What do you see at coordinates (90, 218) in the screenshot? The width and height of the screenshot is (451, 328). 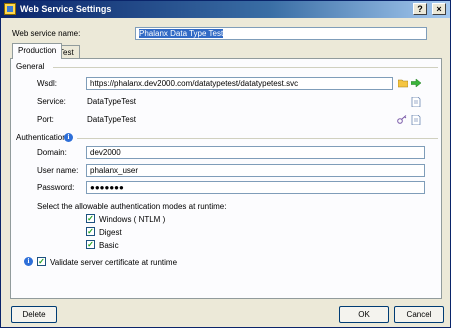 I see `windows-ntlm-checkbox: ✓` at bounding box center [90, 218].